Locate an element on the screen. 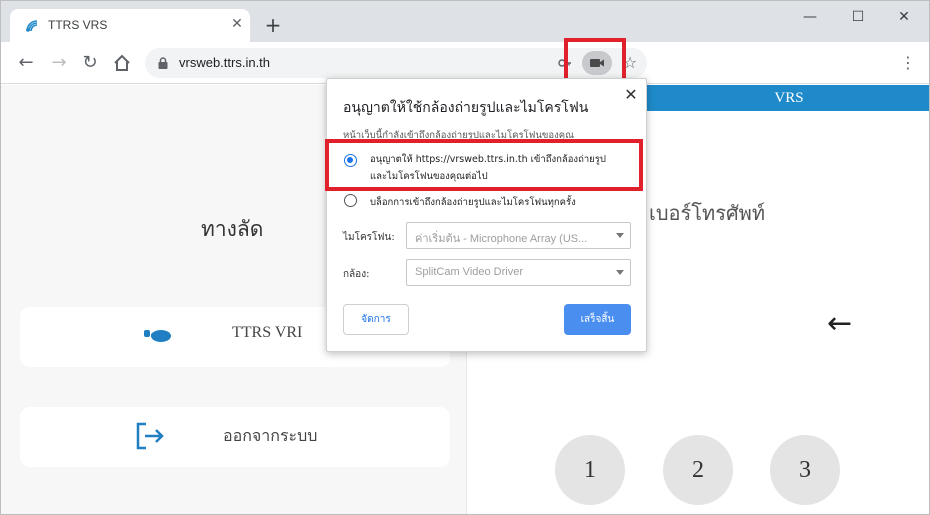 This screenshot has width=930, height=515. tab-strip: TTRS VRS ✕ + — ☐ ✕ is located at coordinates (465, 21).